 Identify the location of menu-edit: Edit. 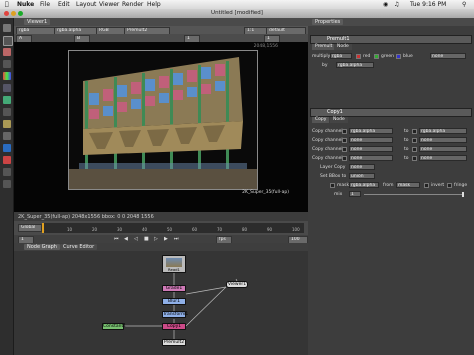
(64, 4).